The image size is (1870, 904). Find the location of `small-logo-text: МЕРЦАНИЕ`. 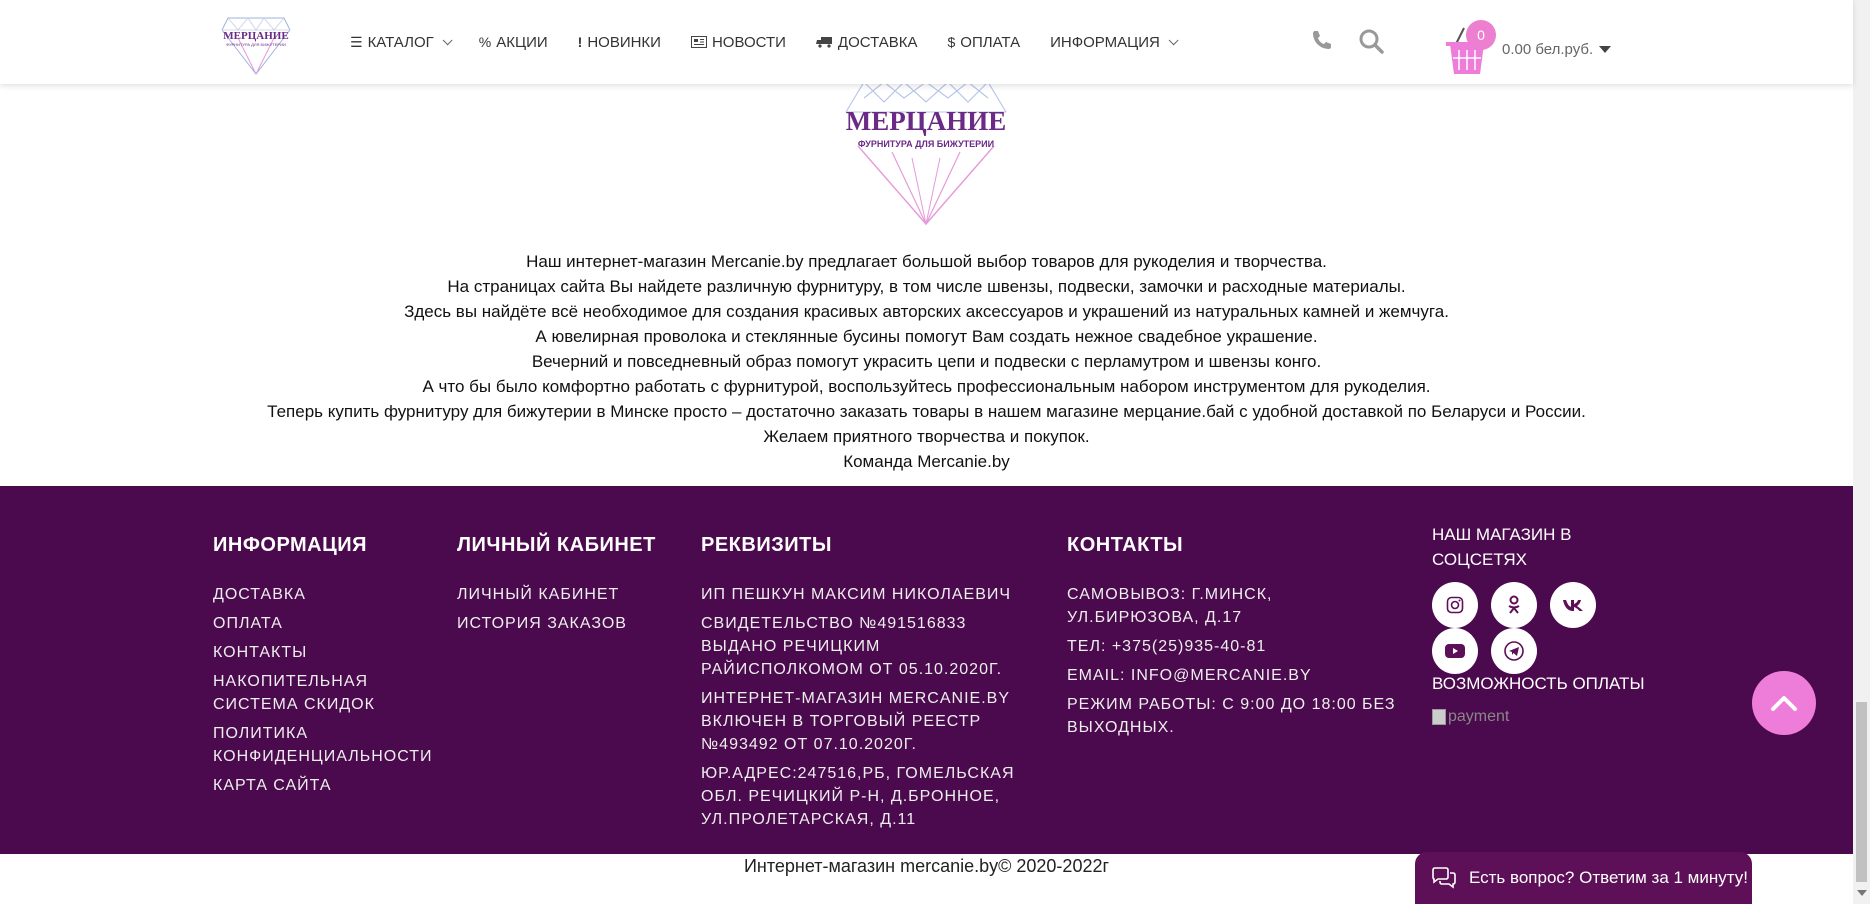

small-logo-text: МЕРЦАНИЕ is located at coordinates (255, 36).